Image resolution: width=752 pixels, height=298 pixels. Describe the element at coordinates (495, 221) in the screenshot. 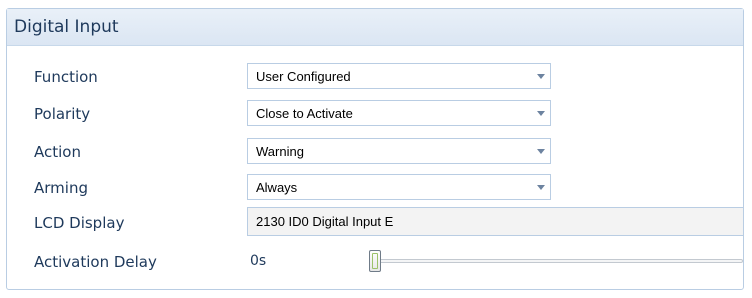

I see `lcd-display-input: 2130 ID0 Digital Input E` at that location.